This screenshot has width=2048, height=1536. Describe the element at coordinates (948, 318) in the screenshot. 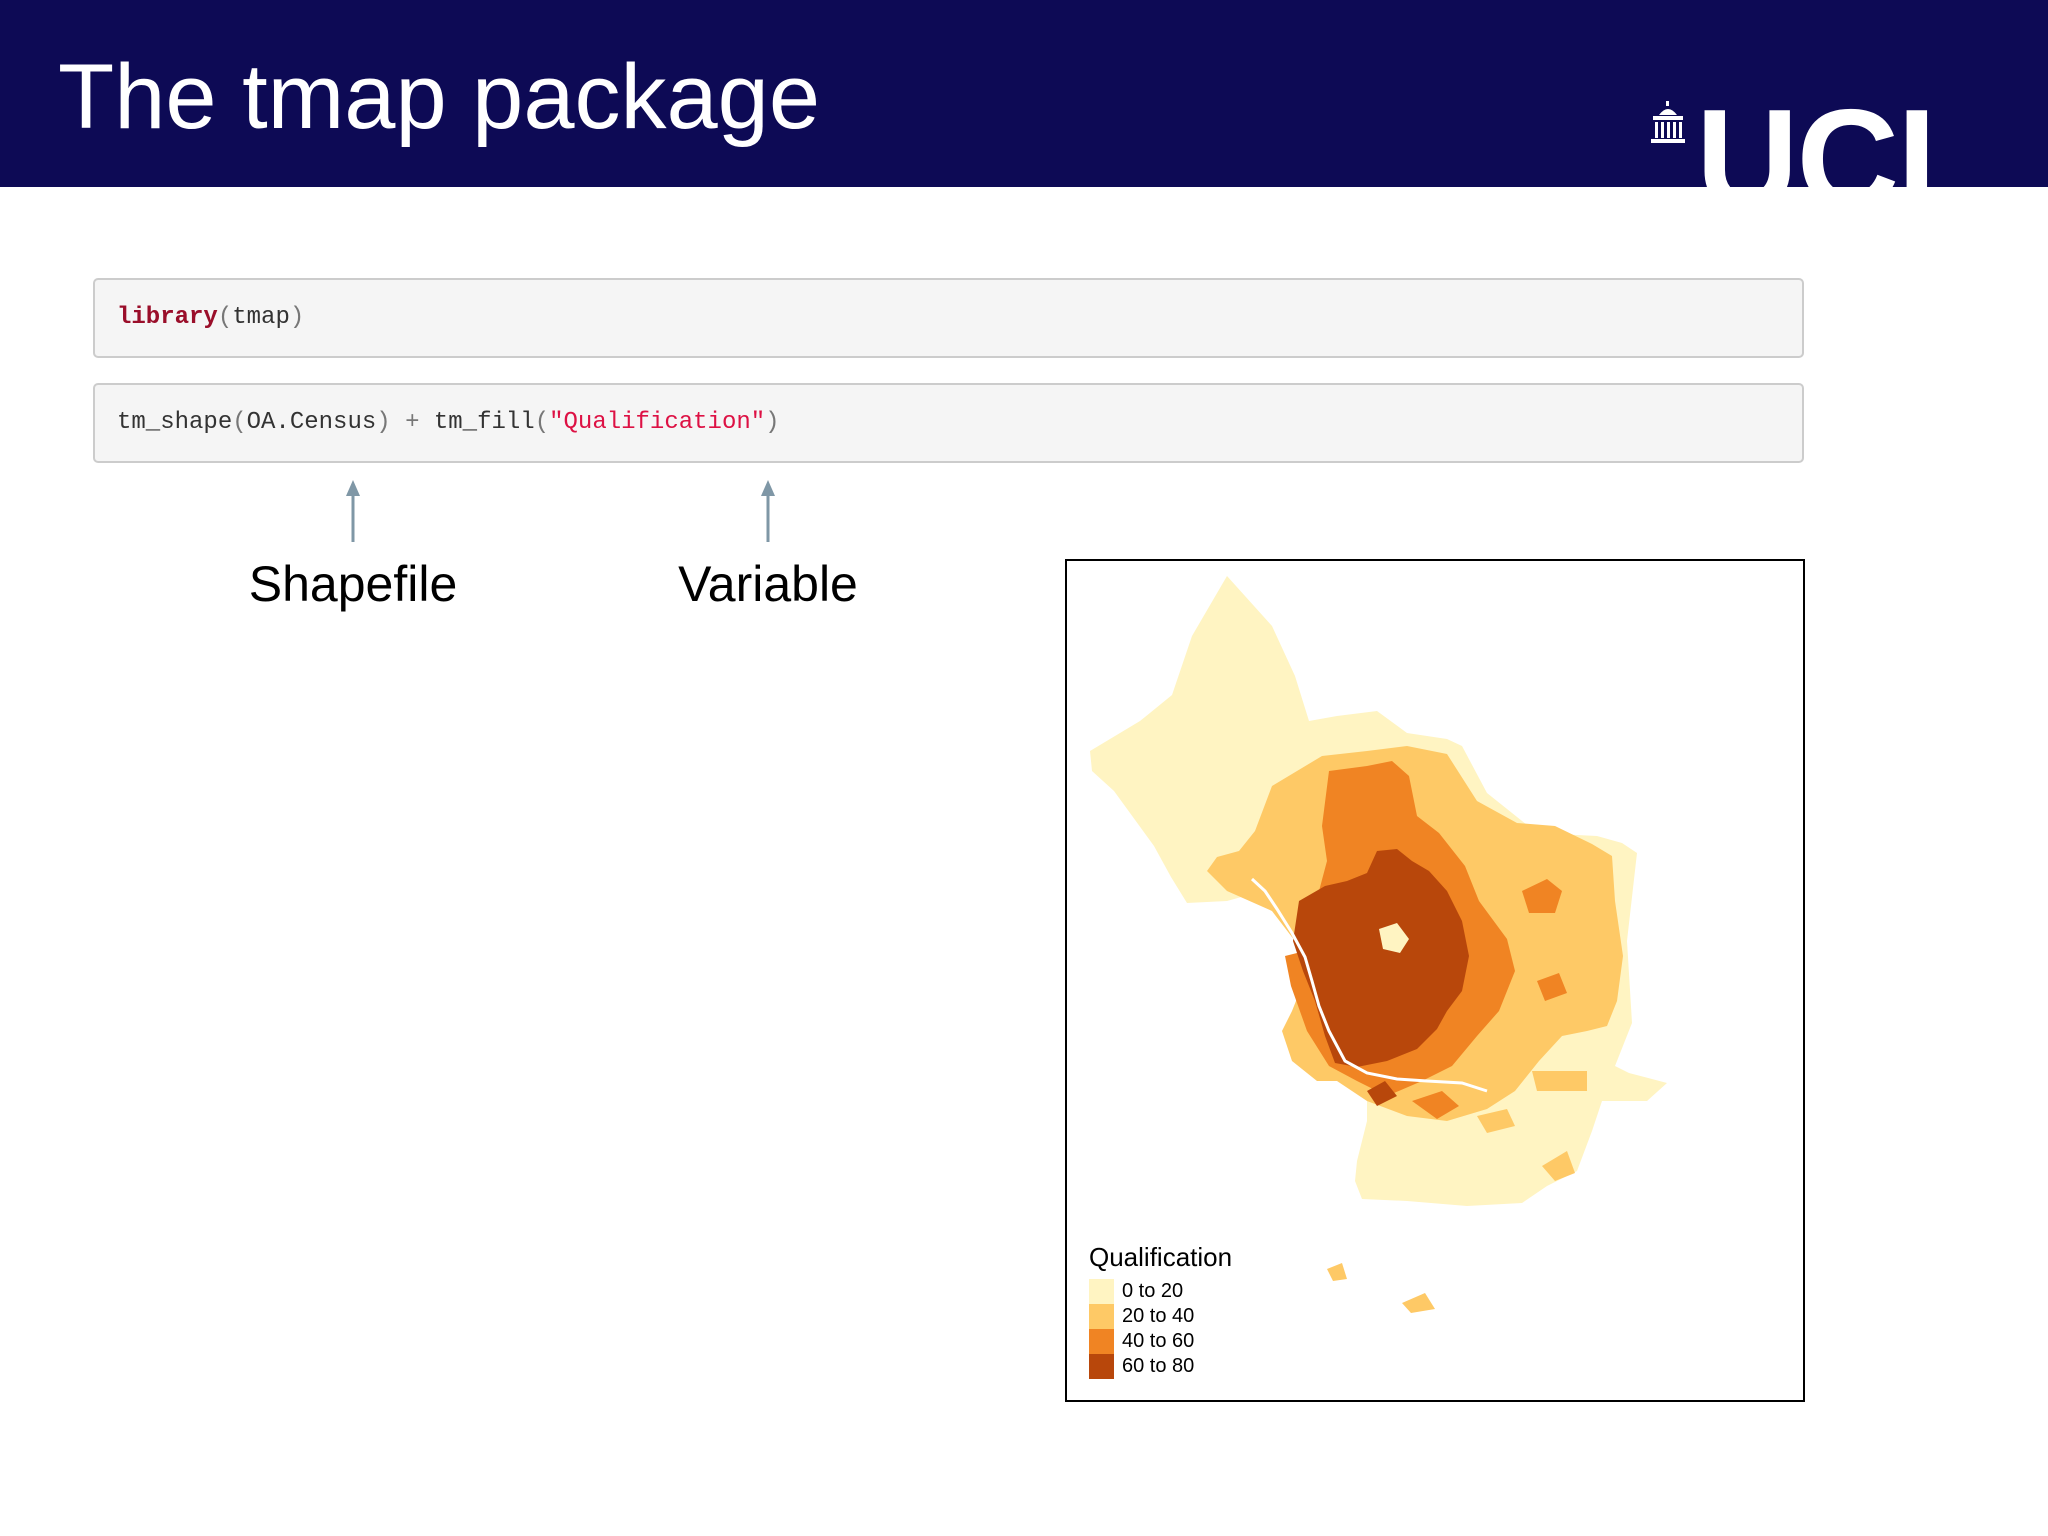

I see `code-block-library: library(tmap)` at that location.